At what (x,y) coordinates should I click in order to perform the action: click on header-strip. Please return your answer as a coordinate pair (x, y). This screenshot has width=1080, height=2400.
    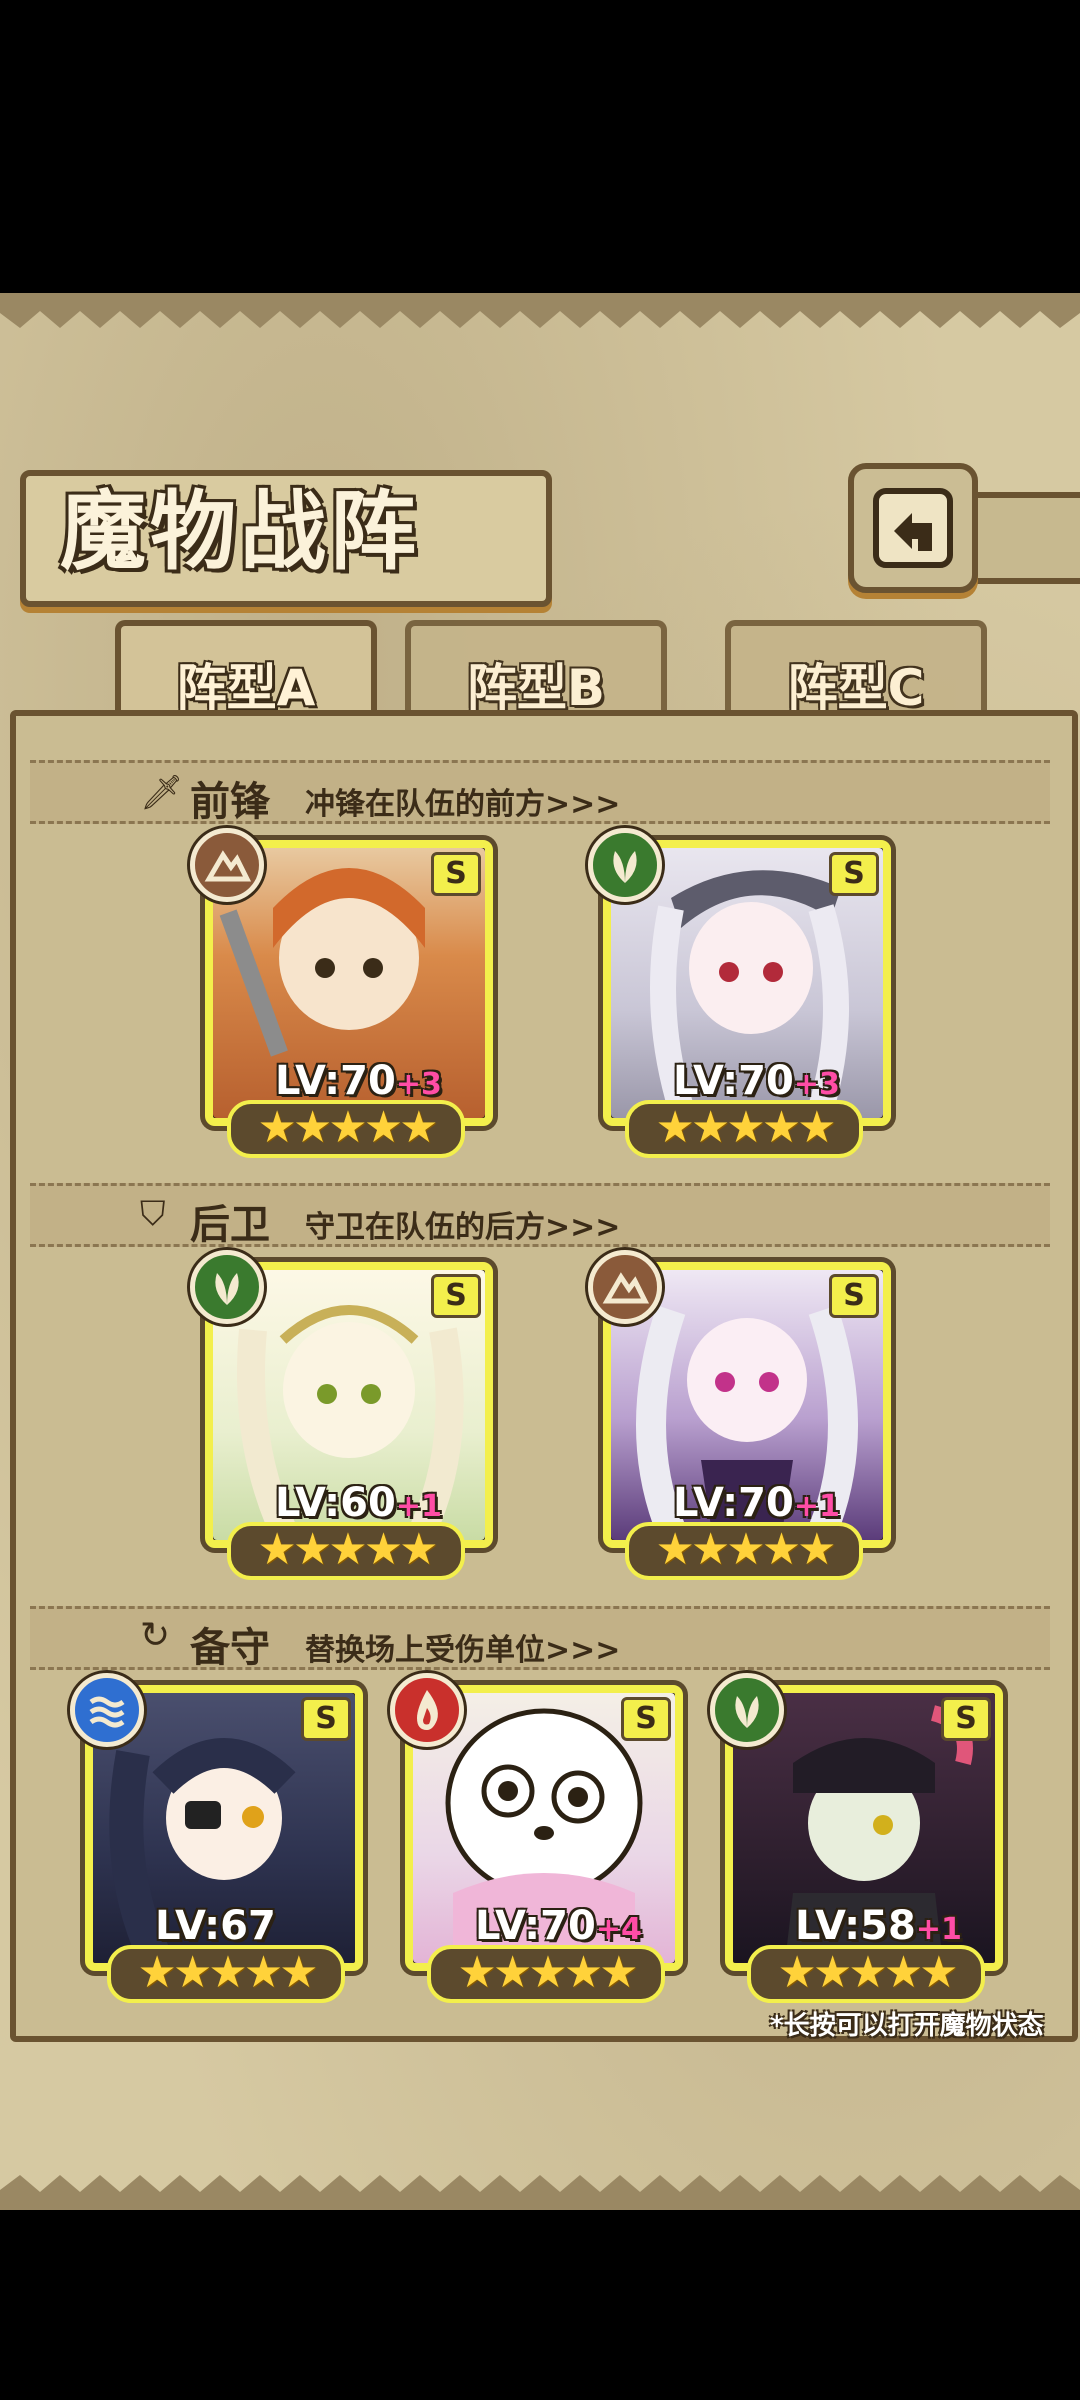
    Looking at the image, I should click on (1020, 538).